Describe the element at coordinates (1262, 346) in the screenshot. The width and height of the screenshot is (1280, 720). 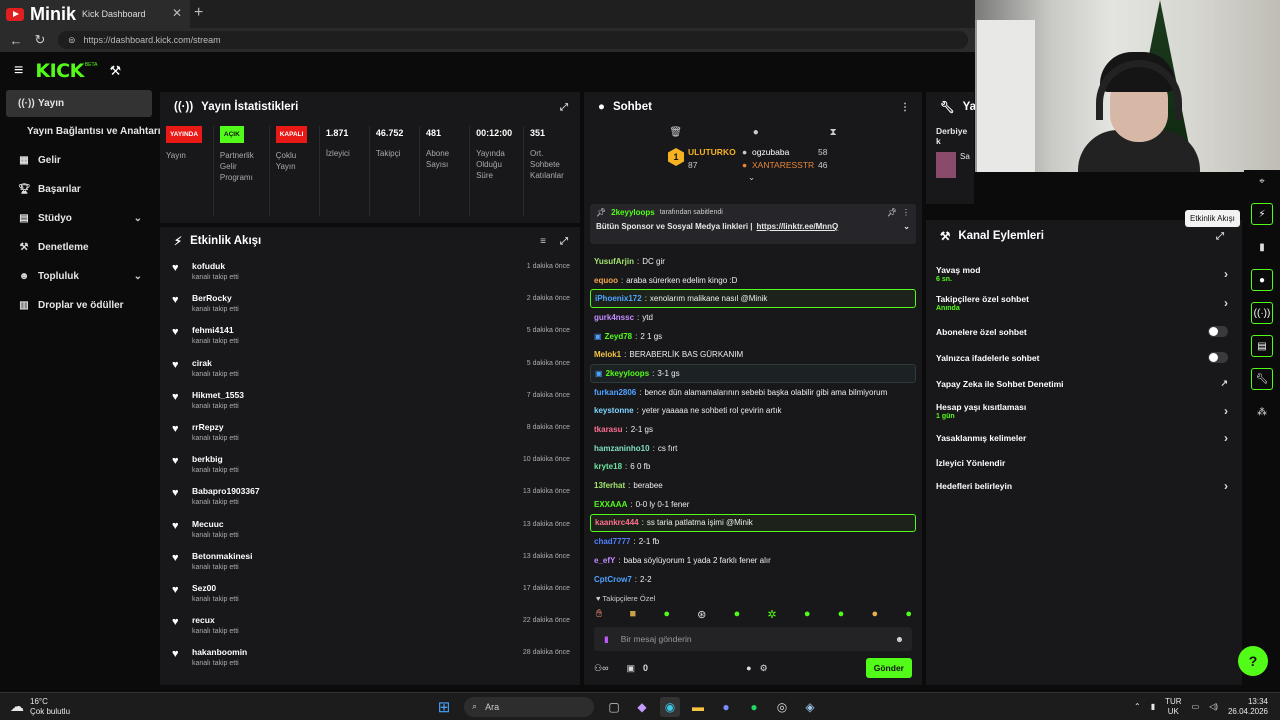
I see `stats-button: ▤` at that location.